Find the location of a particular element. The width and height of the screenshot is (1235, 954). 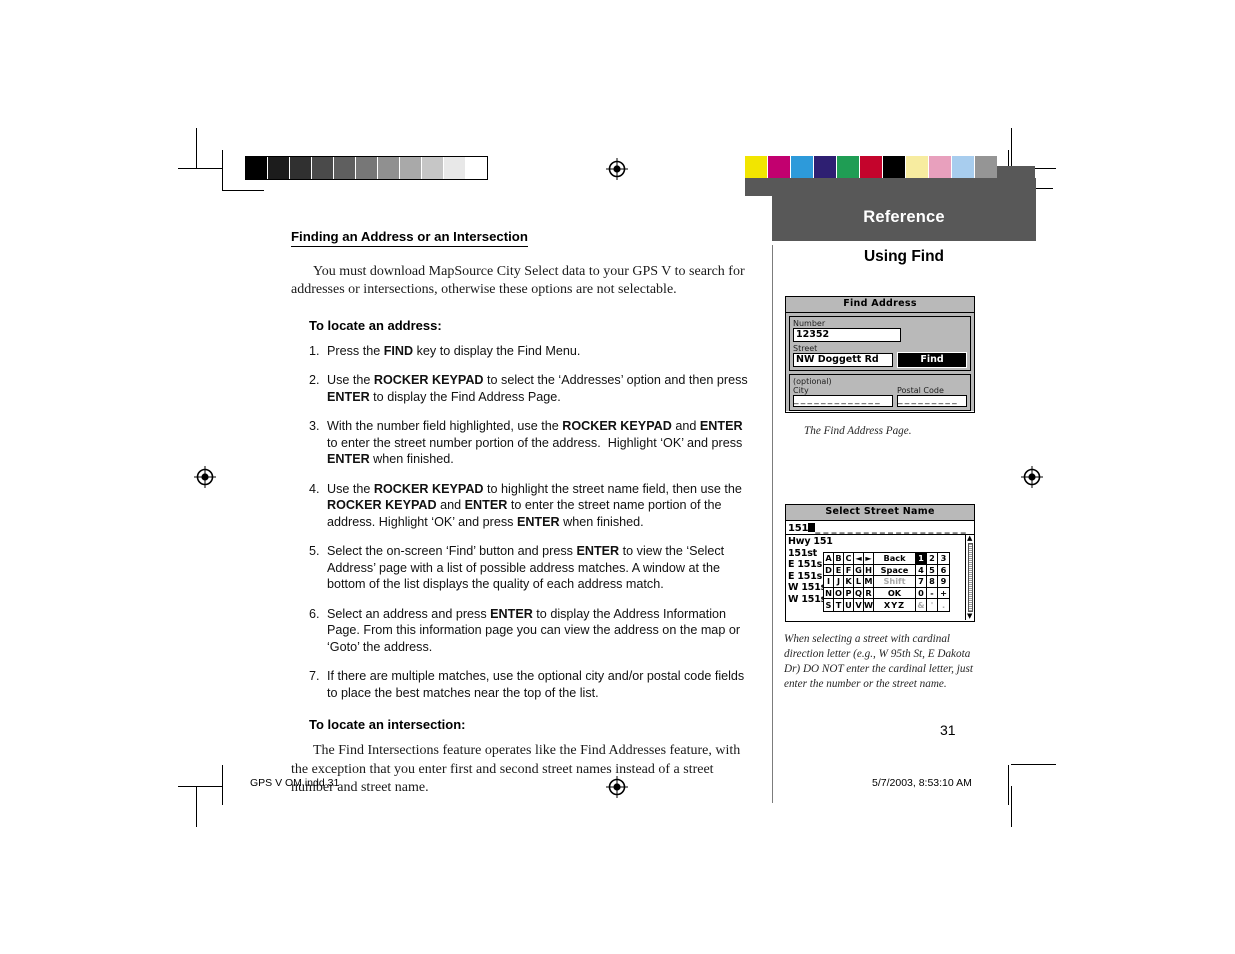

find-address-title: Find Address is located at coordinates (880, 305).